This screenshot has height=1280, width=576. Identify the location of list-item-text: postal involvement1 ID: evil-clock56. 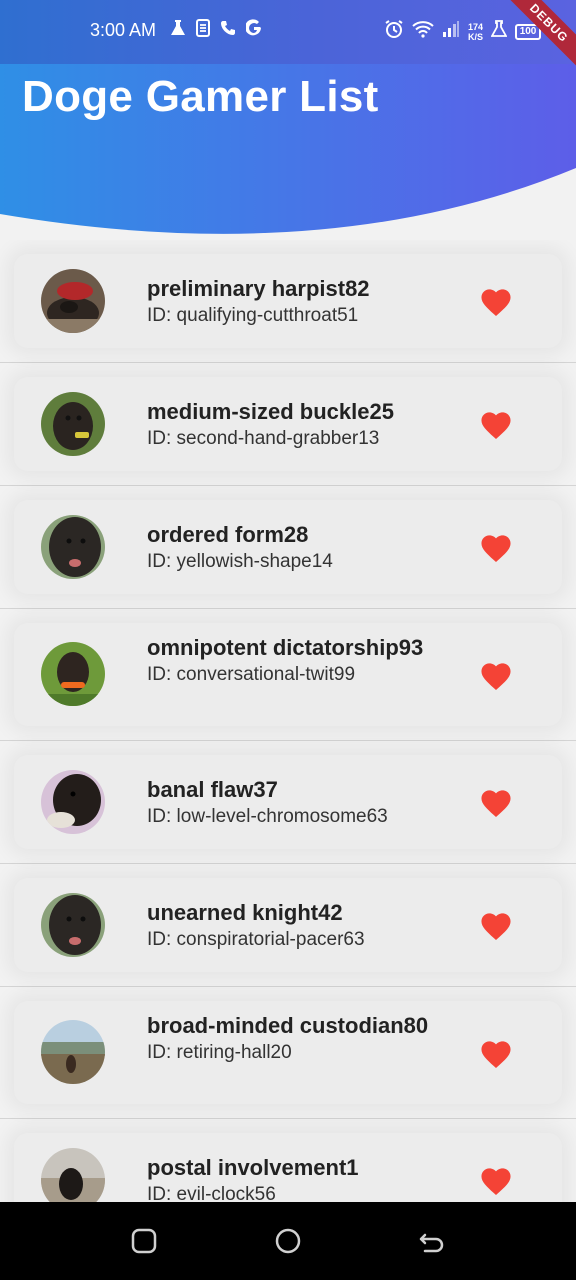
(297, 1177).